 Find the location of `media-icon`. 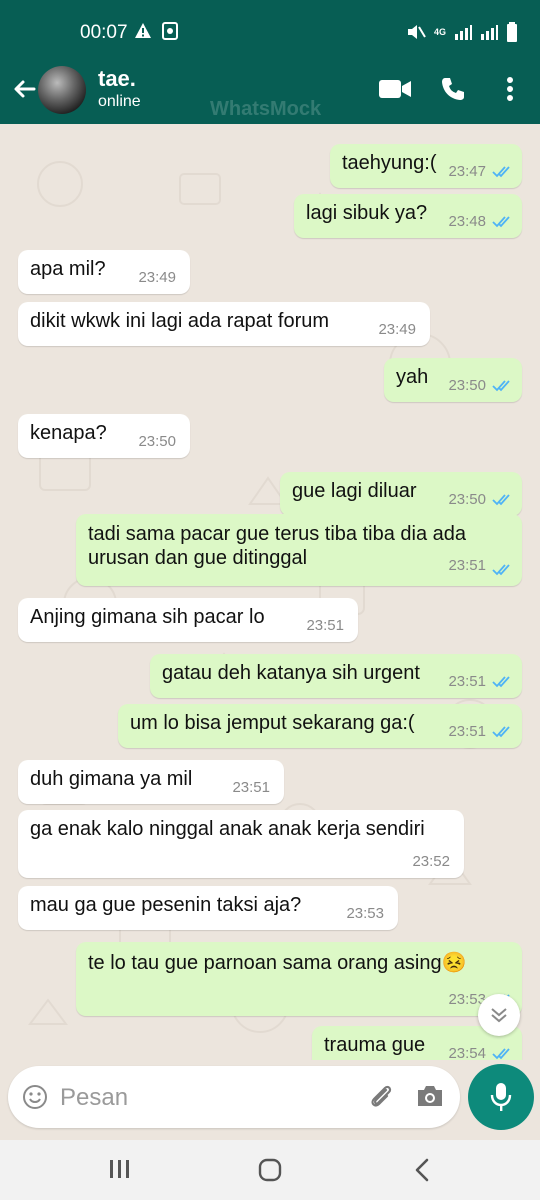

media-icon is located at coordinates (170, 31).